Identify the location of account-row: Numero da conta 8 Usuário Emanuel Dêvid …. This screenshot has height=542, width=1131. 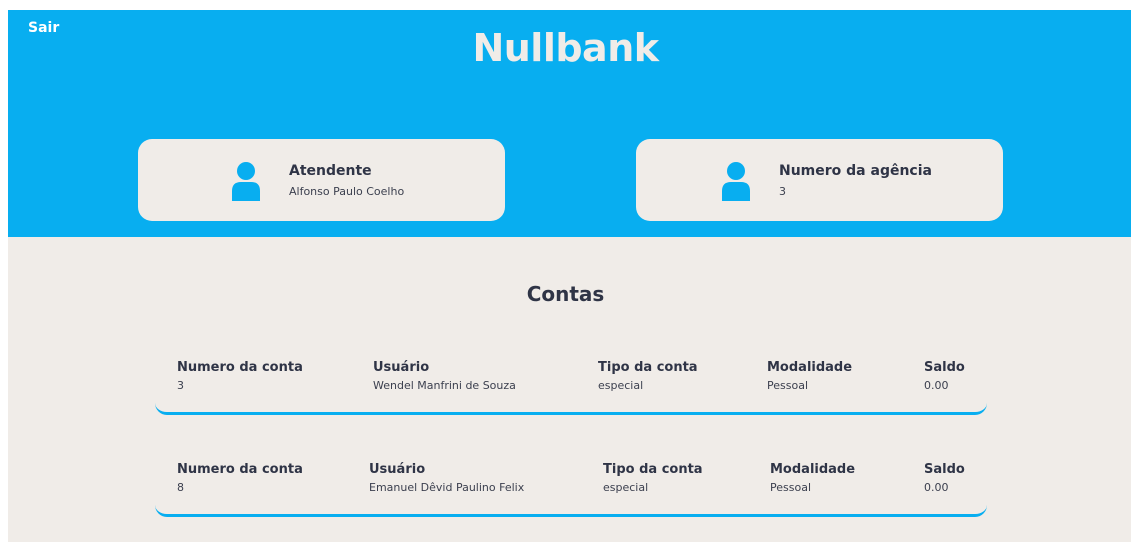
(571, 489).